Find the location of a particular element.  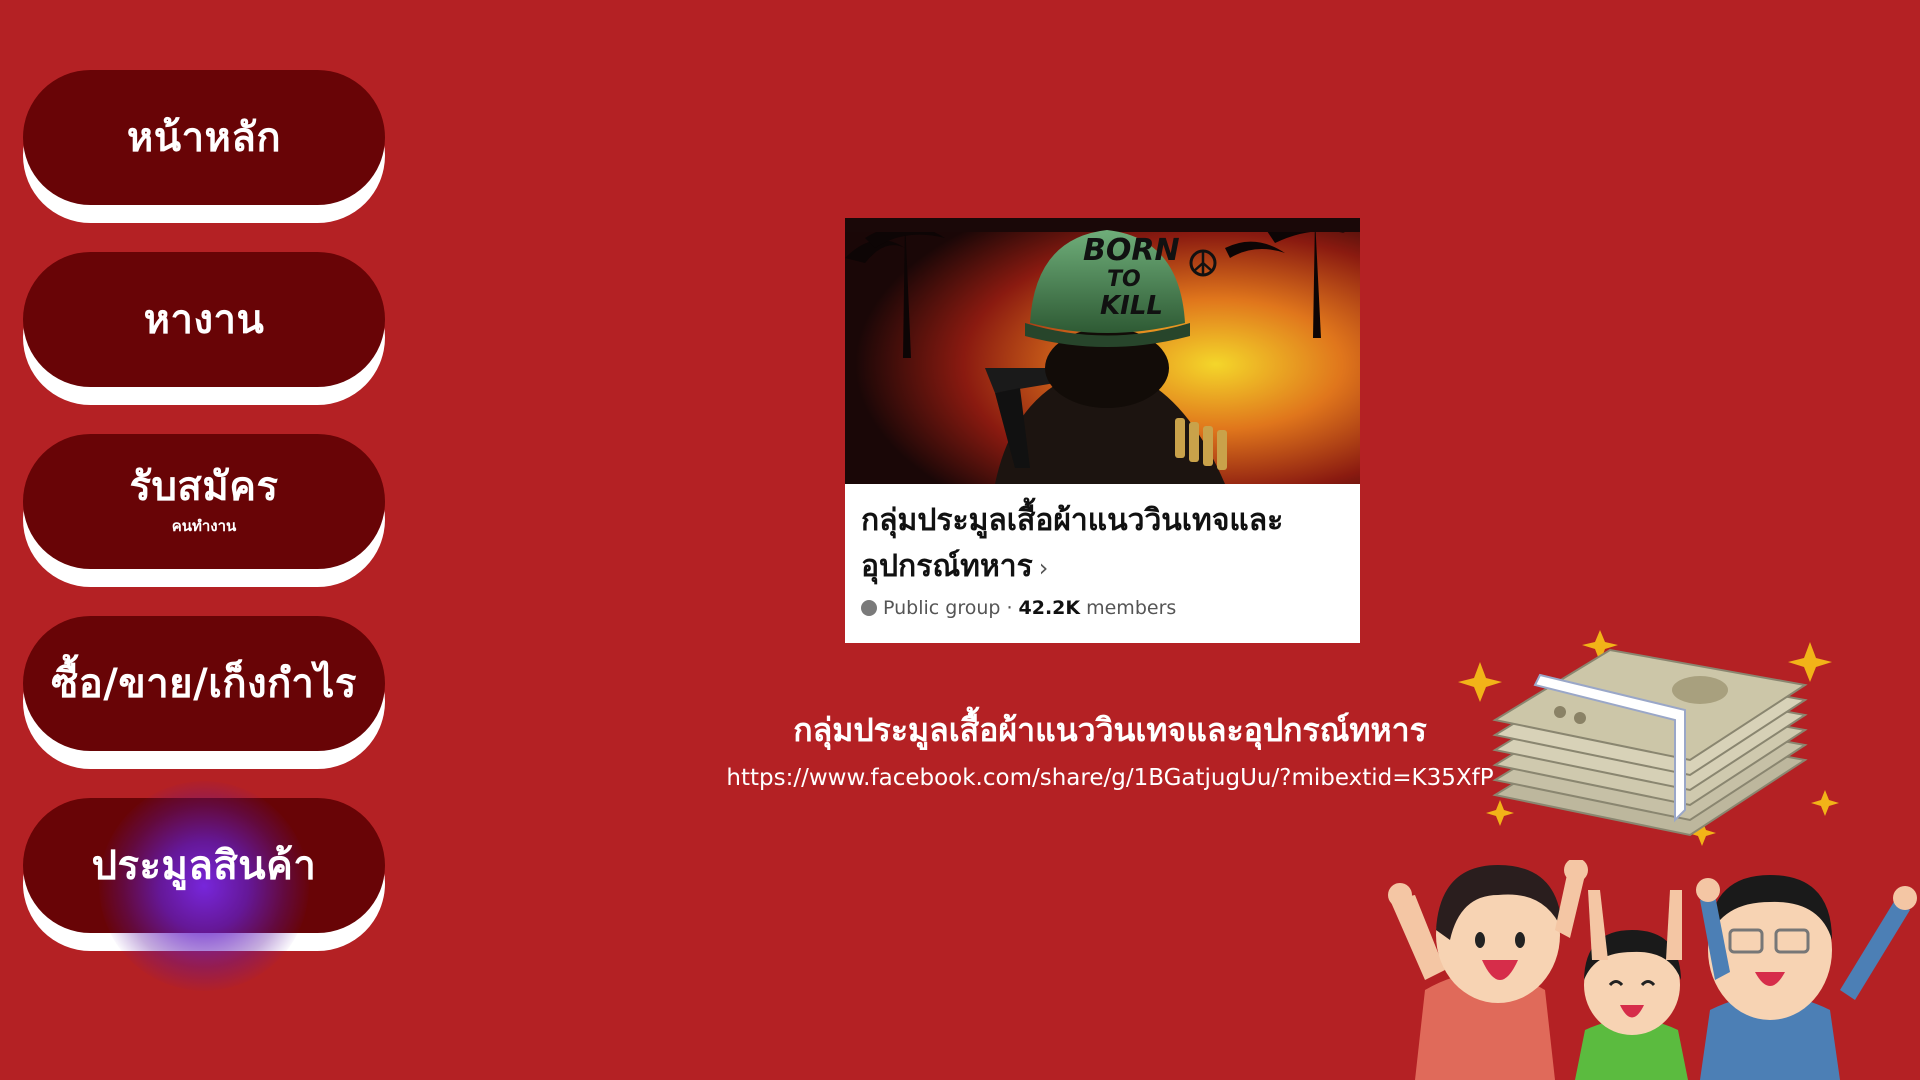

helmet-text-line: BORN is located at coordinates (1131, 250).